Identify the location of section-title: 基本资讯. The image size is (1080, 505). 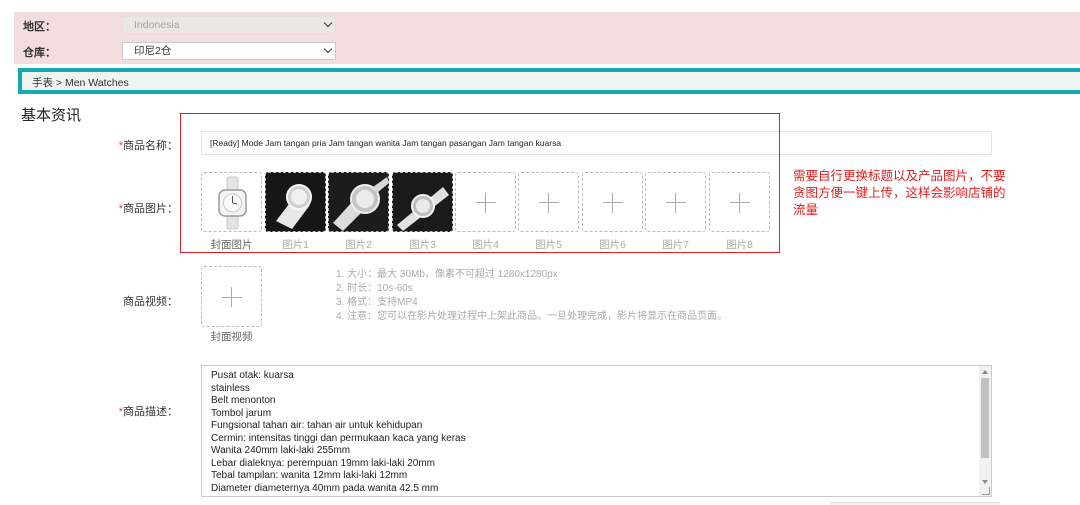
(51, 115).